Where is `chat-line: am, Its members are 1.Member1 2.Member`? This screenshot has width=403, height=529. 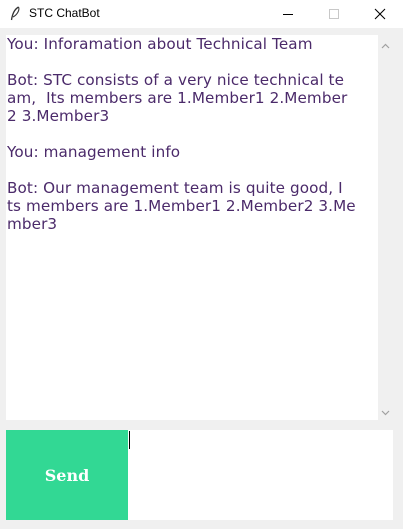 chat-line: am, Its members are 1.Member1 2.Member is located at coordinates (177, 98).